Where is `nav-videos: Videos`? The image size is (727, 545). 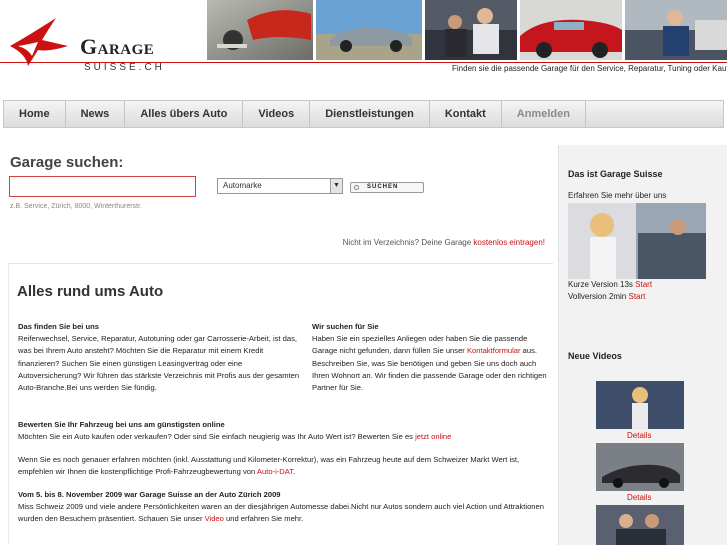 nav-videos: Videos is located at coordinates (277, 114).